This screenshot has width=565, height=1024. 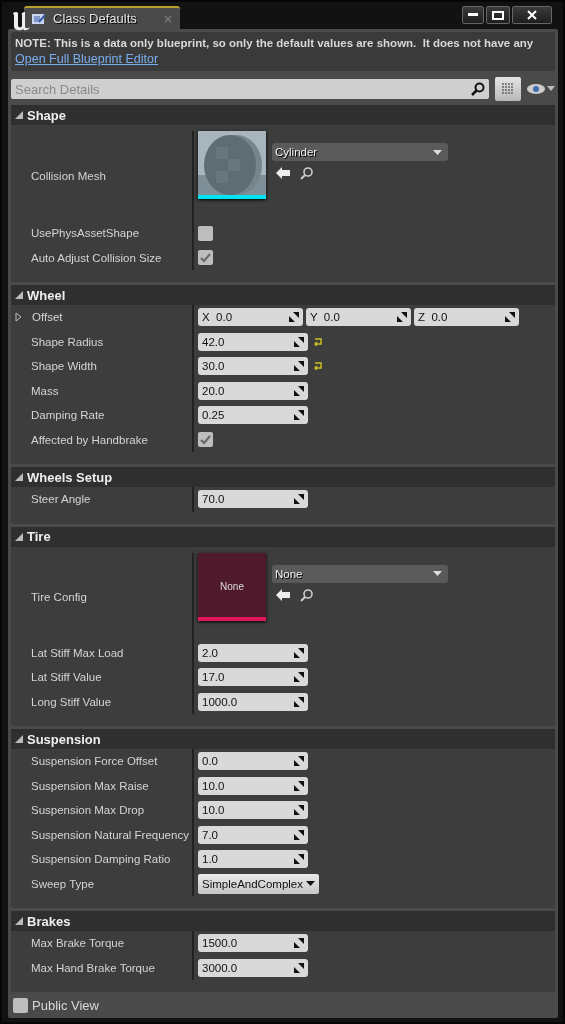 What do you see at coordinates (250, 89) in the screenshot?
I see `search-field: Search Details` at bounding box center [250, 89].